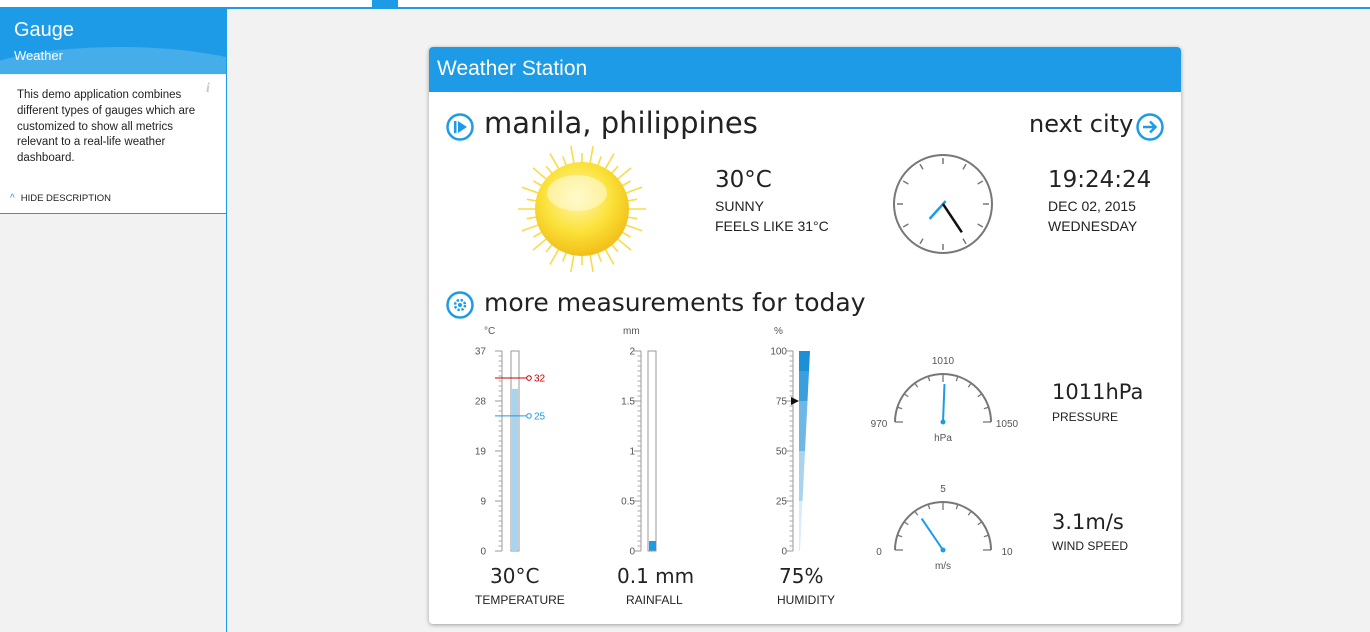  I want to click on hide-description-label: HIDE DESCRIPTION, so click(65, 198).